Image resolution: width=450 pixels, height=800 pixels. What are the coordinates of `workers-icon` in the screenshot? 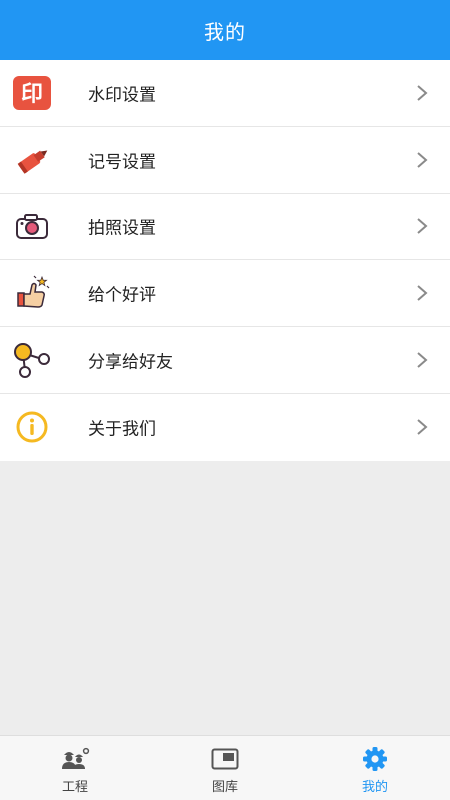 It's located at (75, 759).